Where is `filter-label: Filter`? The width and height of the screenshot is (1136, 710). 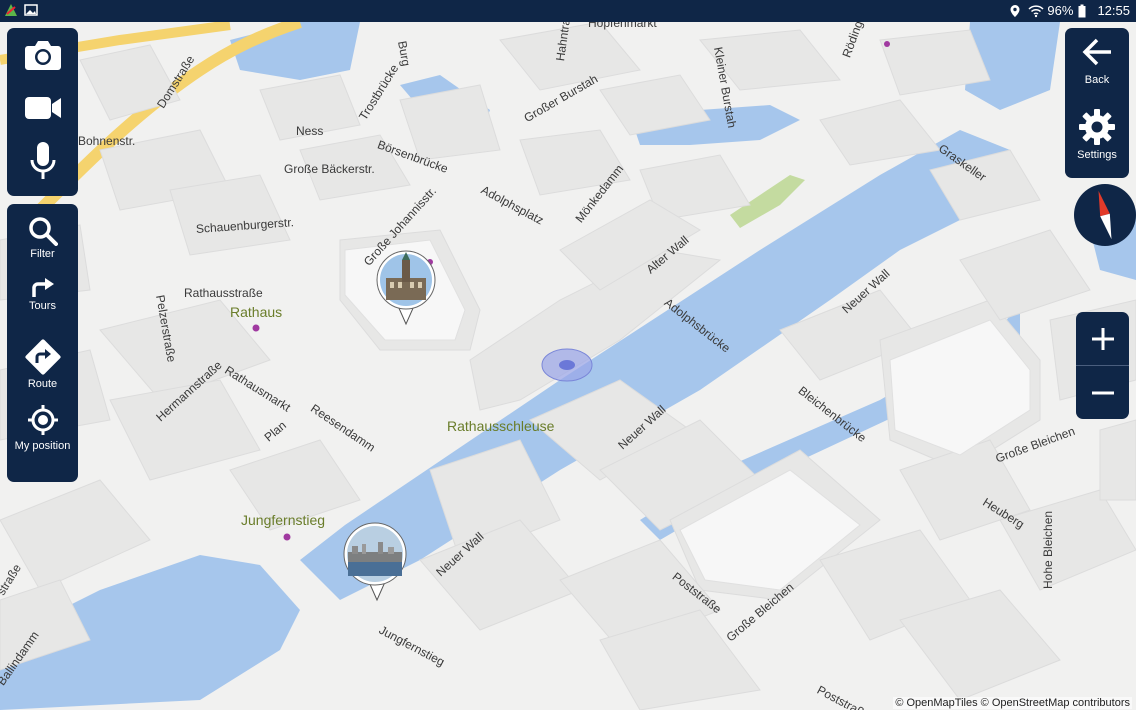 filter-label: Filter is located at coordinates (42, 254).